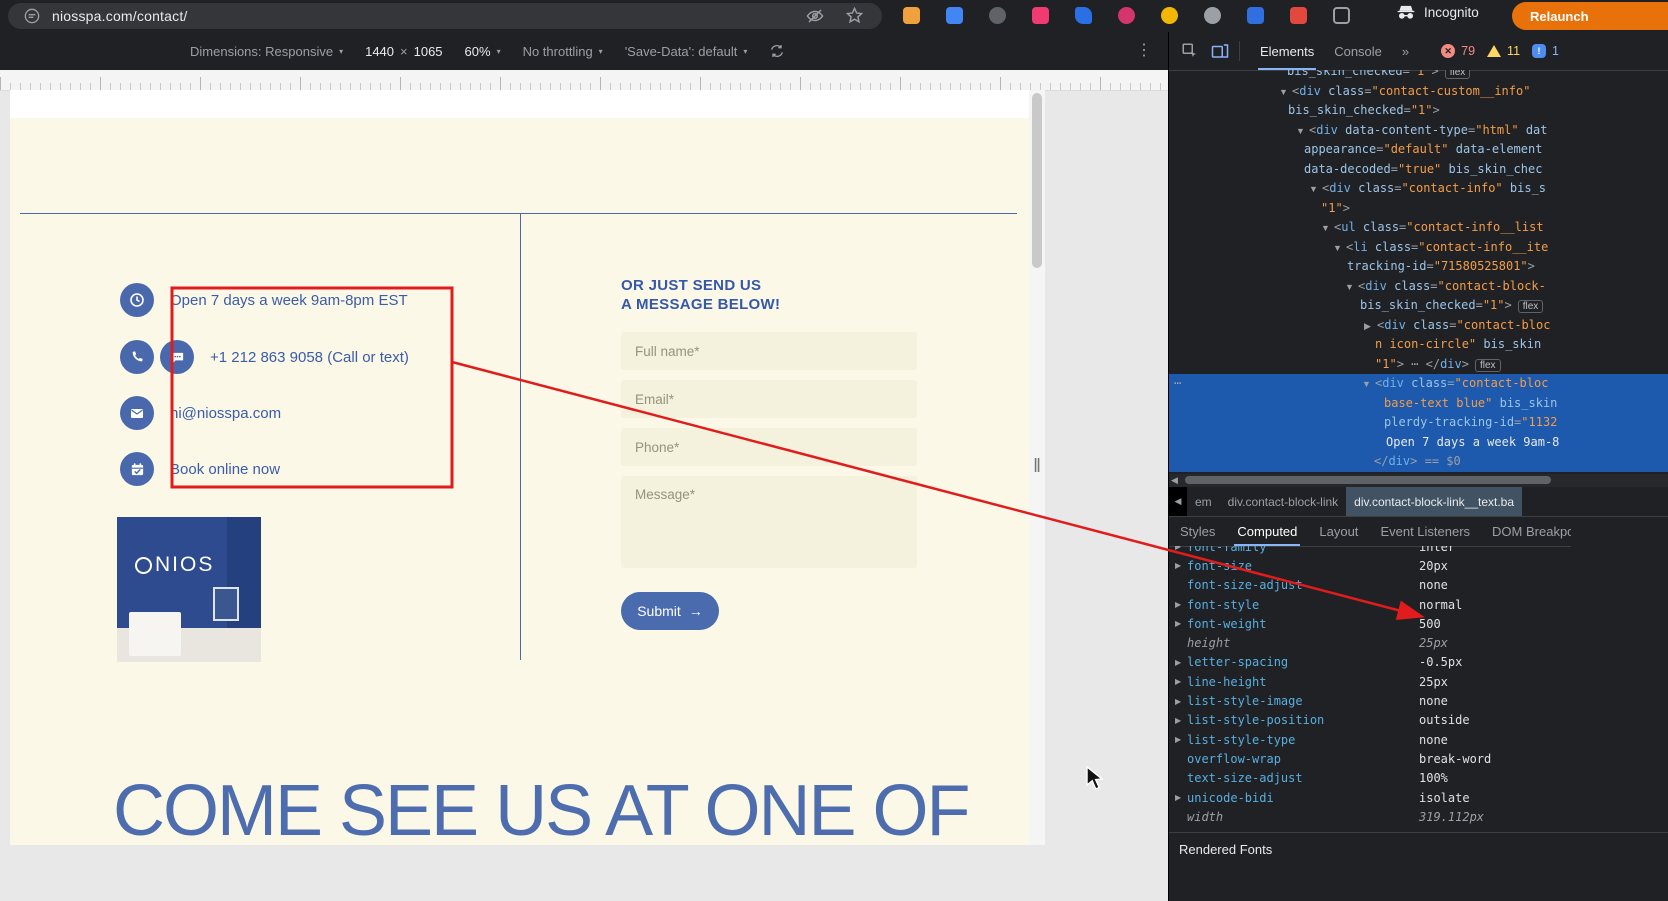 The width and height of the screenshot is (1668, 901). What do you see at coordinates (1190, 51) in the screenshot?
I see `inspect-icon` at bounding box center [1190, 51].